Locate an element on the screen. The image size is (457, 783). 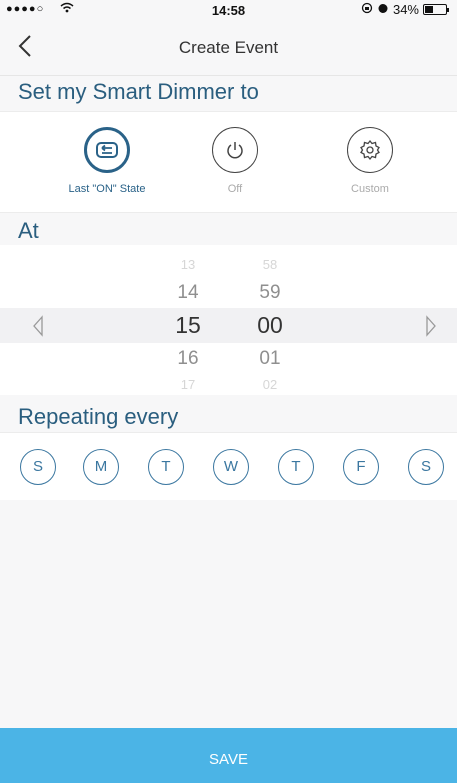
power-icon is located at coordinates (235, 150).